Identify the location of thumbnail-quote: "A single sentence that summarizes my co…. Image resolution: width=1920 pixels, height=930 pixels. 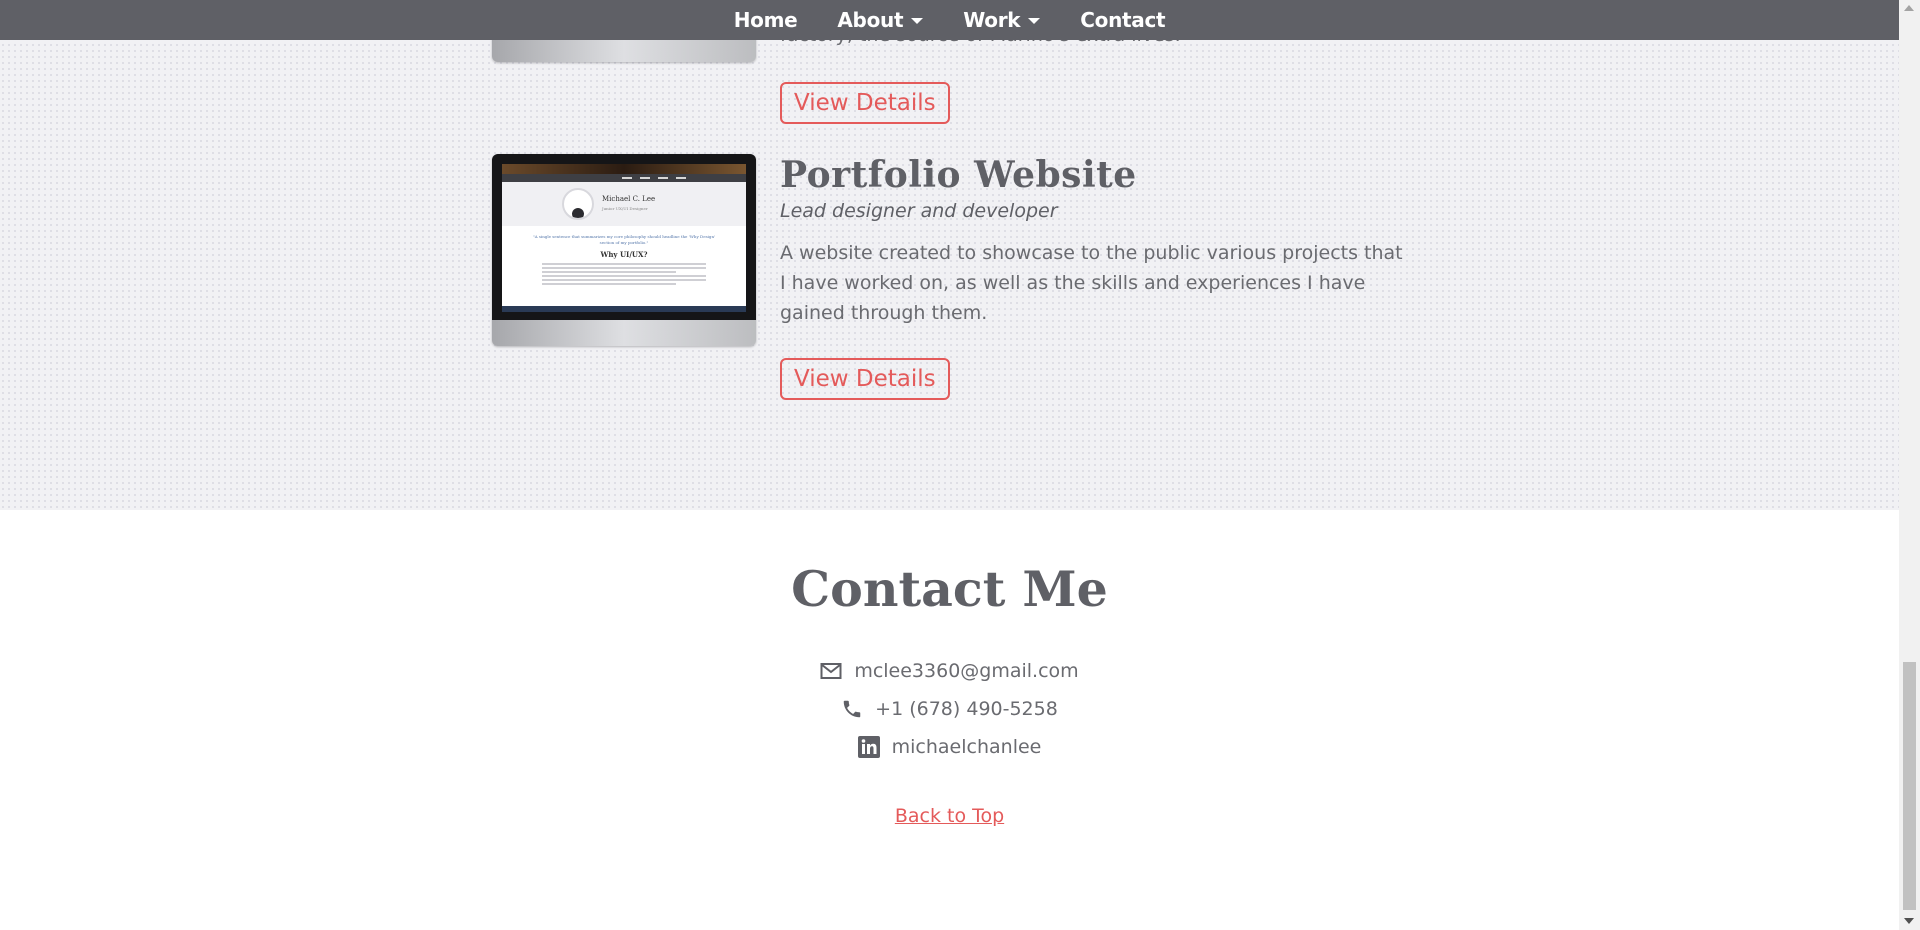
(624, 239).